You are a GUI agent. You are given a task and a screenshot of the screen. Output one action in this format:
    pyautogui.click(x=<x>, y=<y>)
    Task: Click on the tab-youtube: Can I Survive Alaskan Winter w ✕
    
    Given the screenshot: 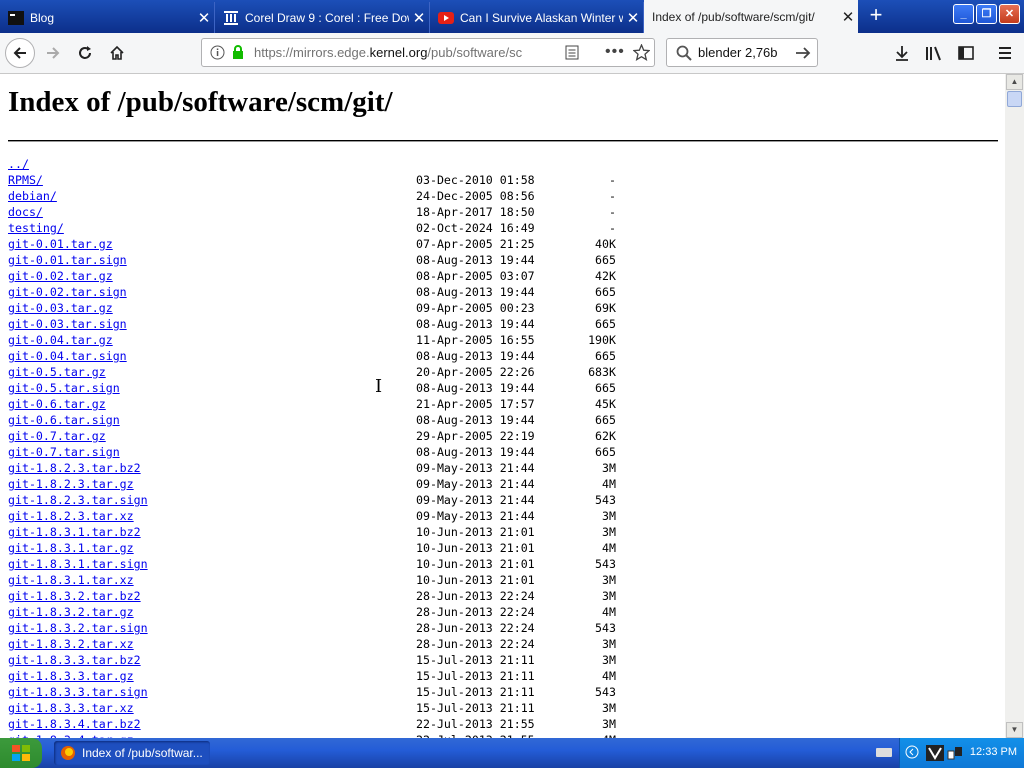 What is the action you would take?
    pyautogui.click(x=537, y=17)
    